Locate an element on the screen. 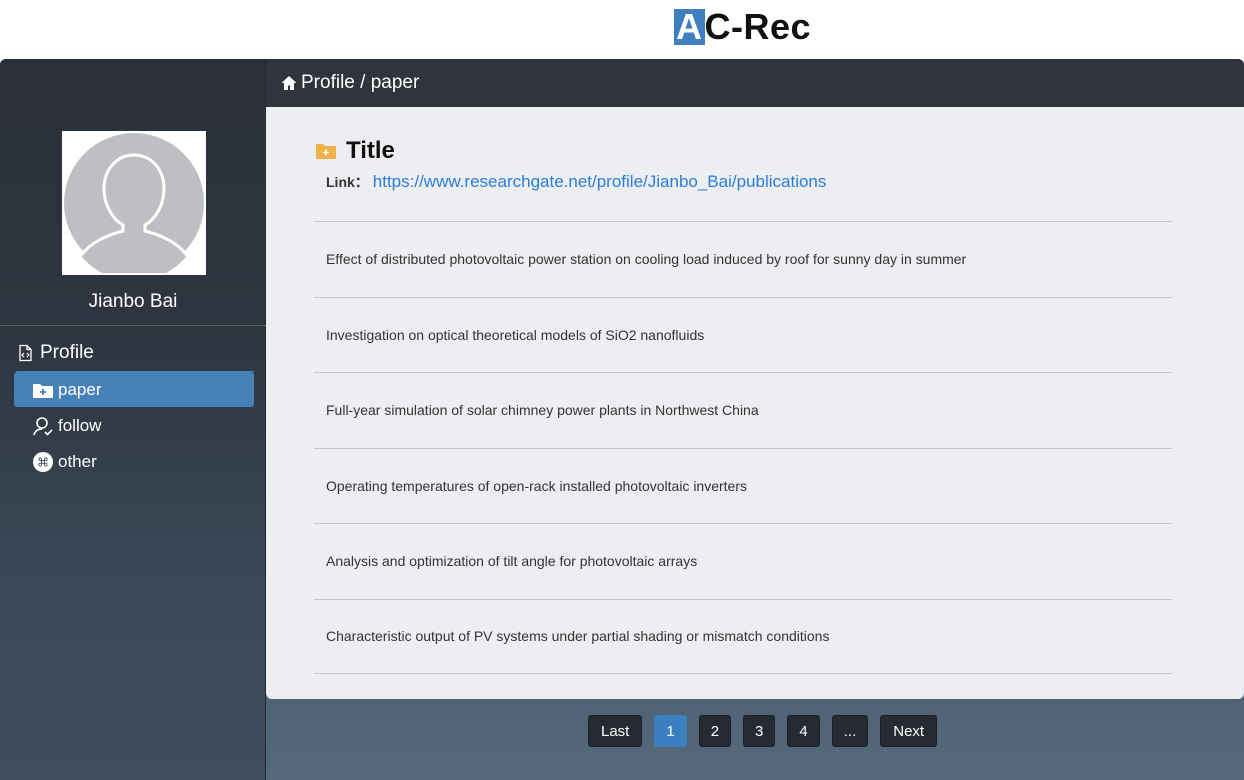 This screenshot has width=1244, height=780. panel-title: Title is located at coordinates (355, 151).